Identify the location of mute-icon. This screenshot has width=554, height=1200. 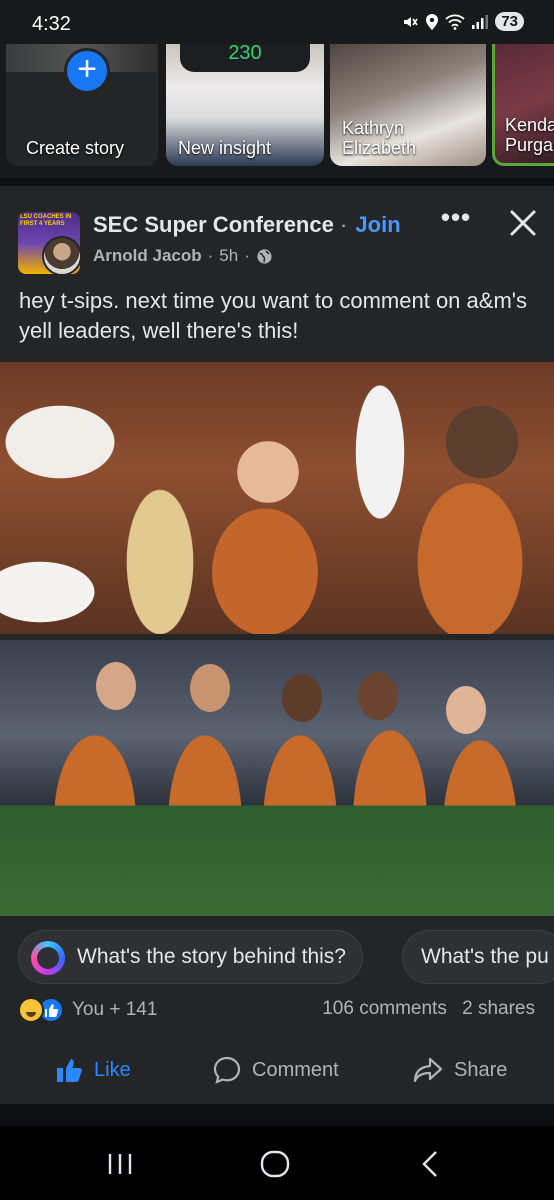
(411, 21).